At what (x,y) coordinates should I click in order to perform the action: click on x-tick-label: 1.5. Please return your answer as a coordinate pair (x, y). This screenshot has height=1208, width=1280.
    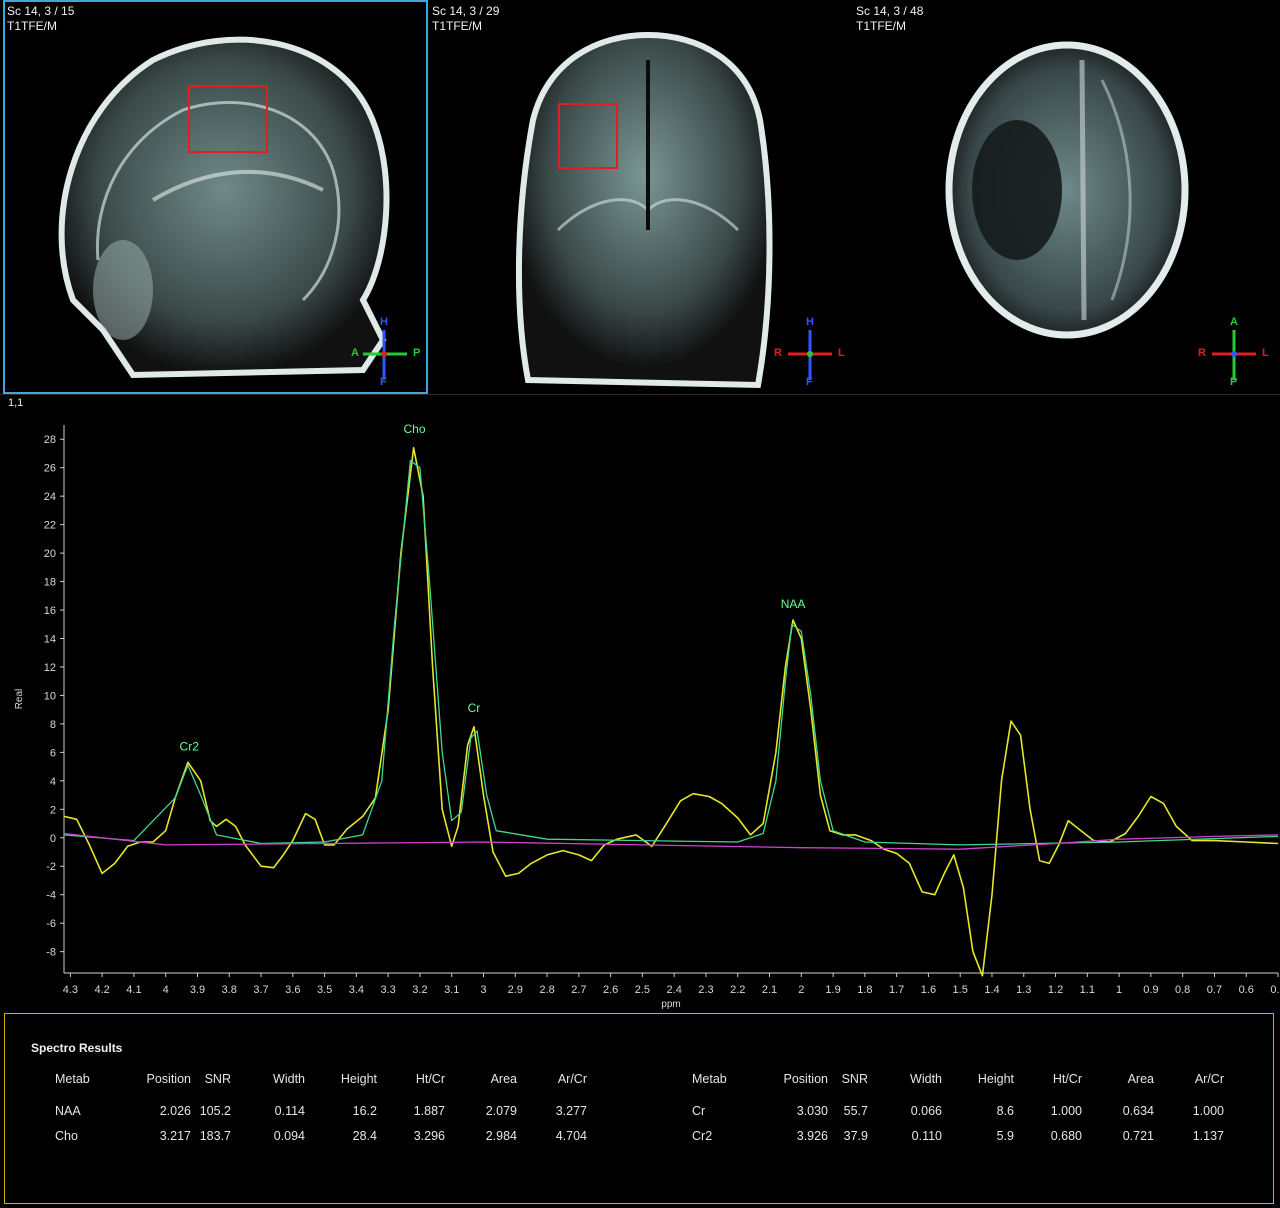
    Looking at the image, I should click on (960, 990).